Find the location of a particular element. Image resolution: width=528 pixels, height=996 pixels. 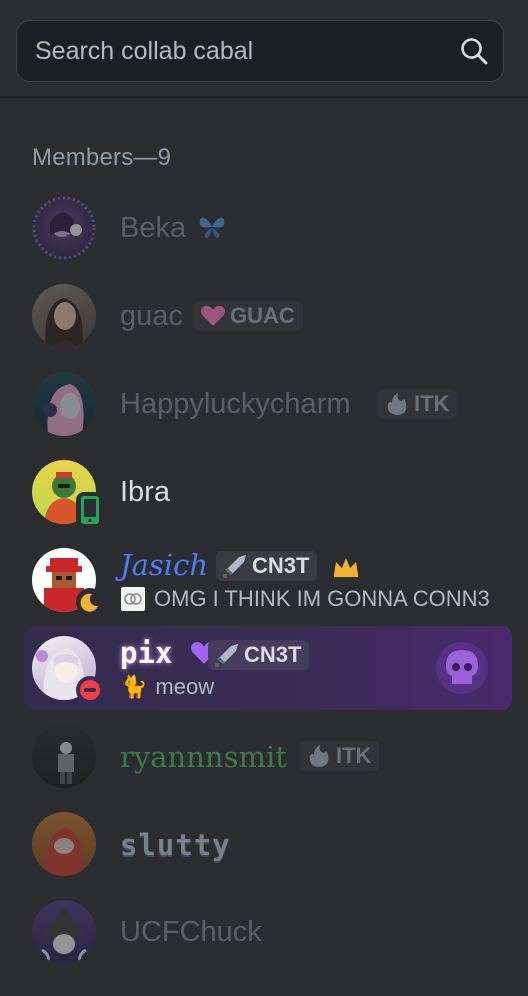

search-bar-container: Search collab cabal is located at coordinates (264, 49).